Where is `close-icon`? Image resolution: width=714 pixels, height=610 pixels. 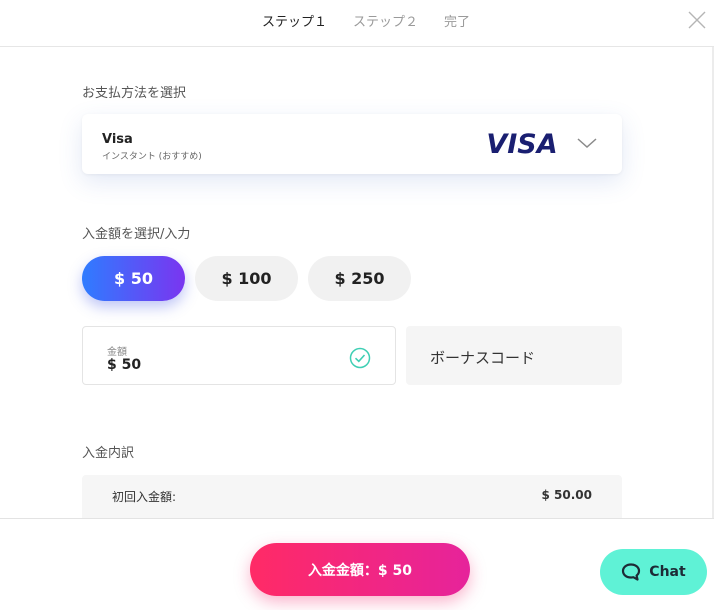 close-icon is located at coordinates (697, 20).